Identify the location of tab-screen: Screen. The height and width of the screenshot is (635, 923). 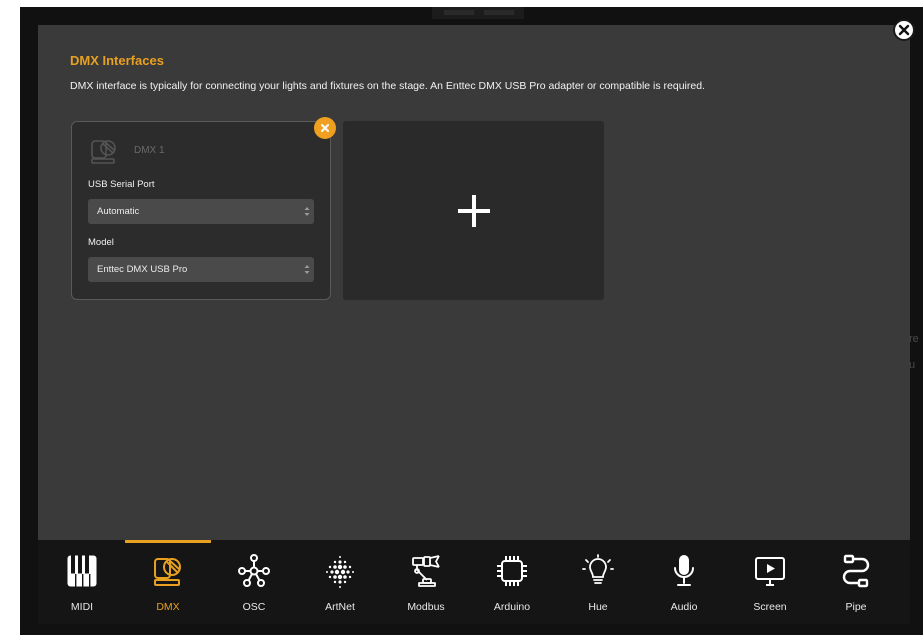
(770, 582).